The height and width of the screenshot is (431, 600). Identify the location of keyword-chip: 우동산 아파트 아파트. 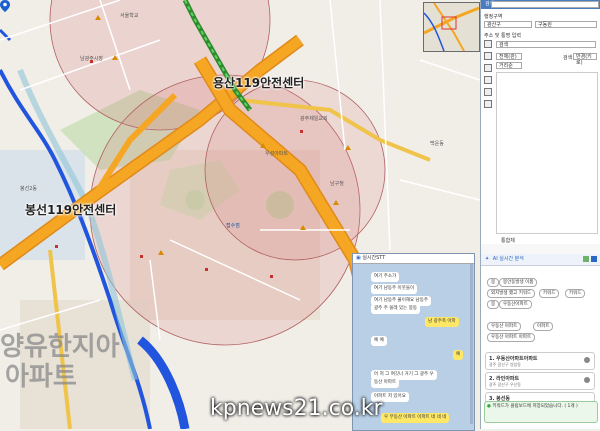
(511, 337).